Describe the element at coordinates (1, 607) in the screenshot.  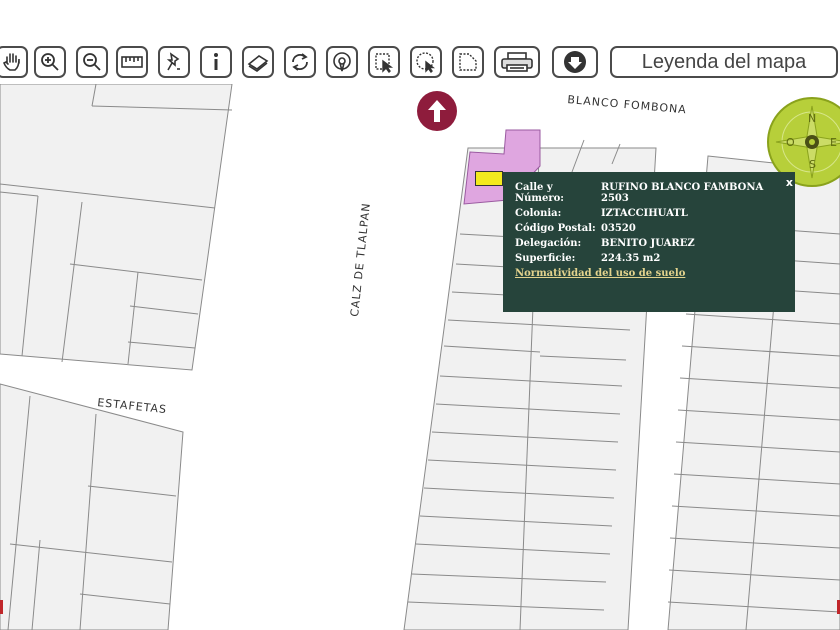
I see `edge-marker-left` at that location.